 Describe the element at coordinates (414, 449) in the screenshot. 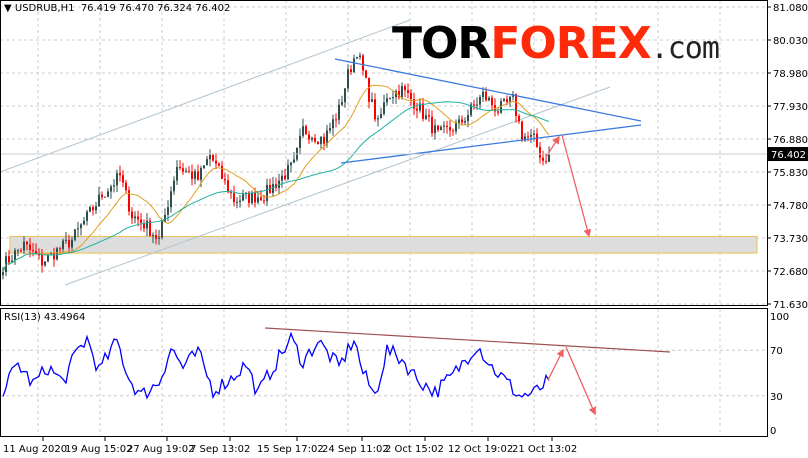

I see `x-tick-label: 2 Oct 15:02` at that location.